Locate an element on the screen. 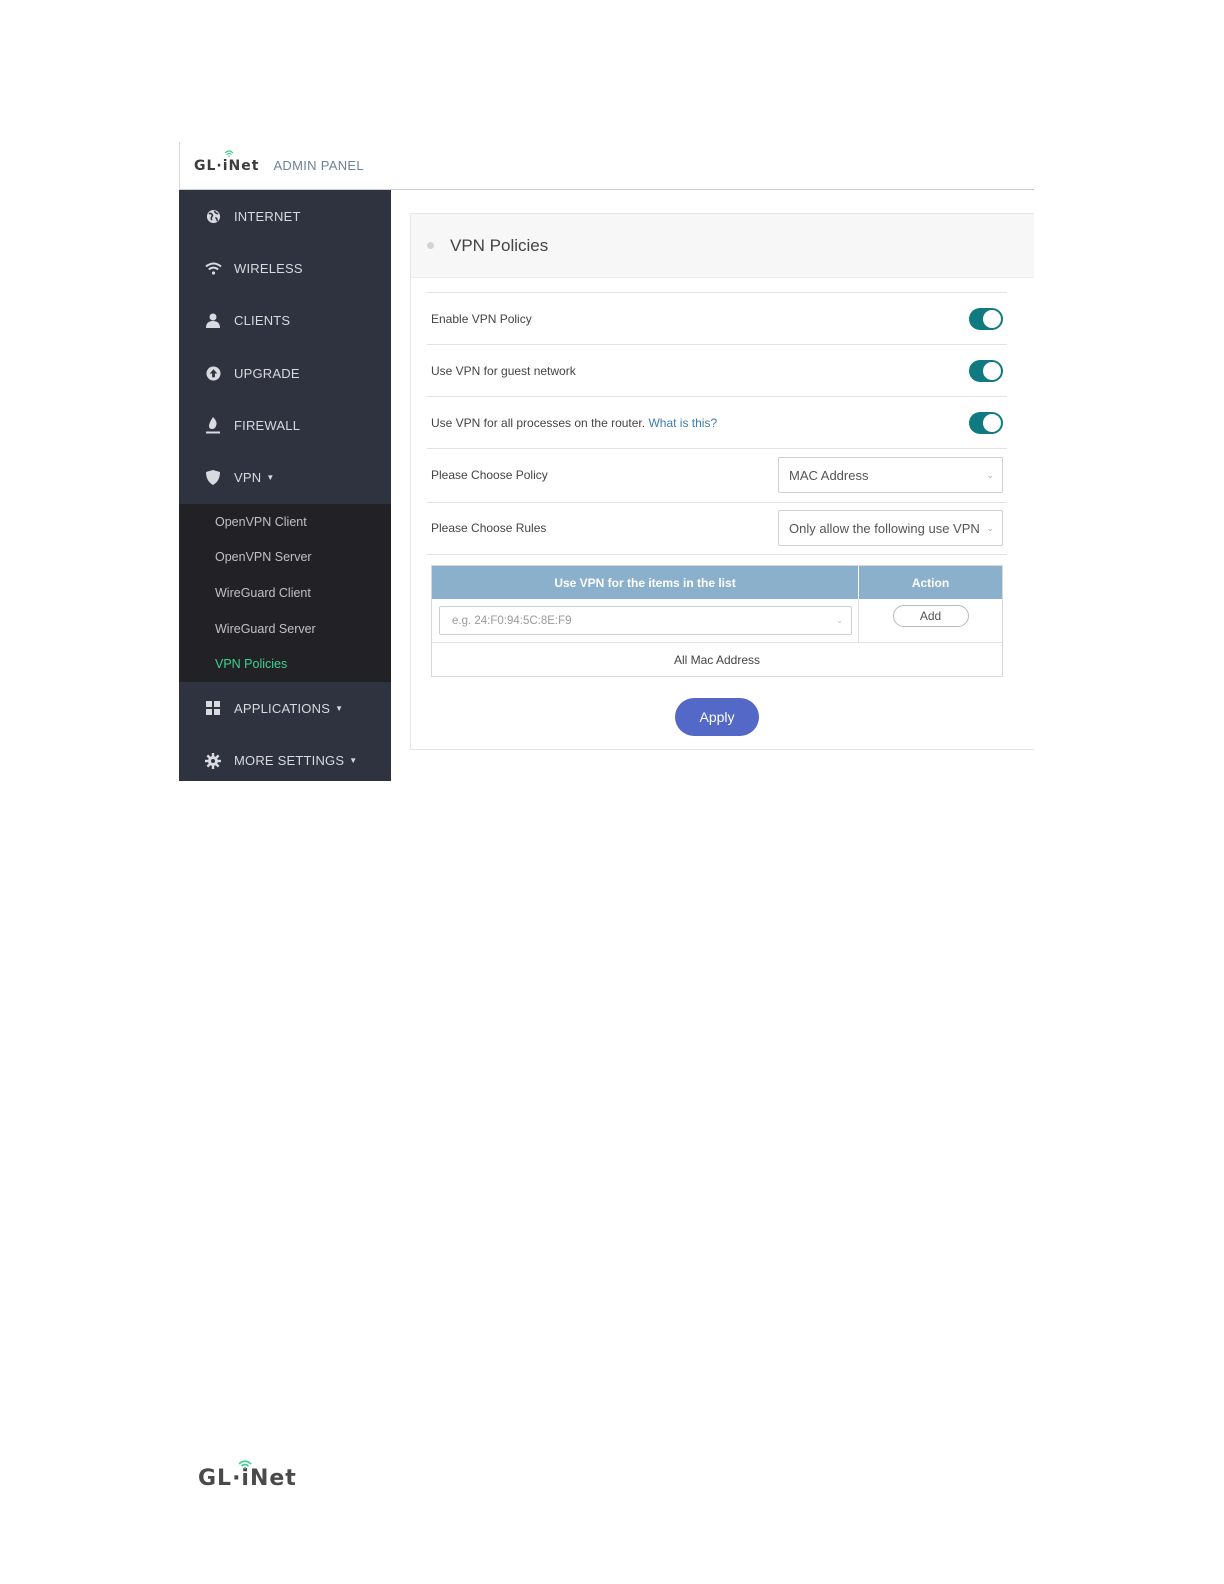 The width and height of the screenshot is (1224, 1584). submenu-item-openvpn-server: OpenVPN Server is located at coordinates (285, 557).